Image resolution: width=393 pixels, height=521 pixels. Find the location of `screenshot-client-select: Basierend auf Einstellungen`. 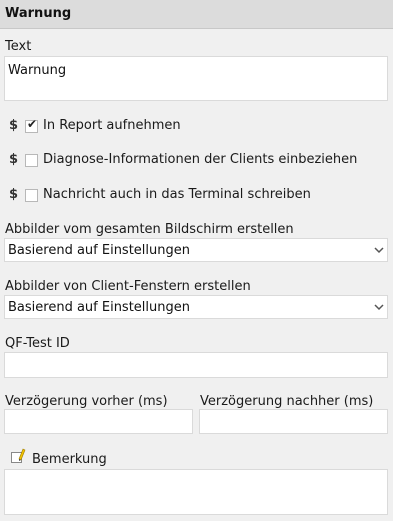

screenshot-client-select: Basierend auf Einstellungen is located at coordinates (196, 307).